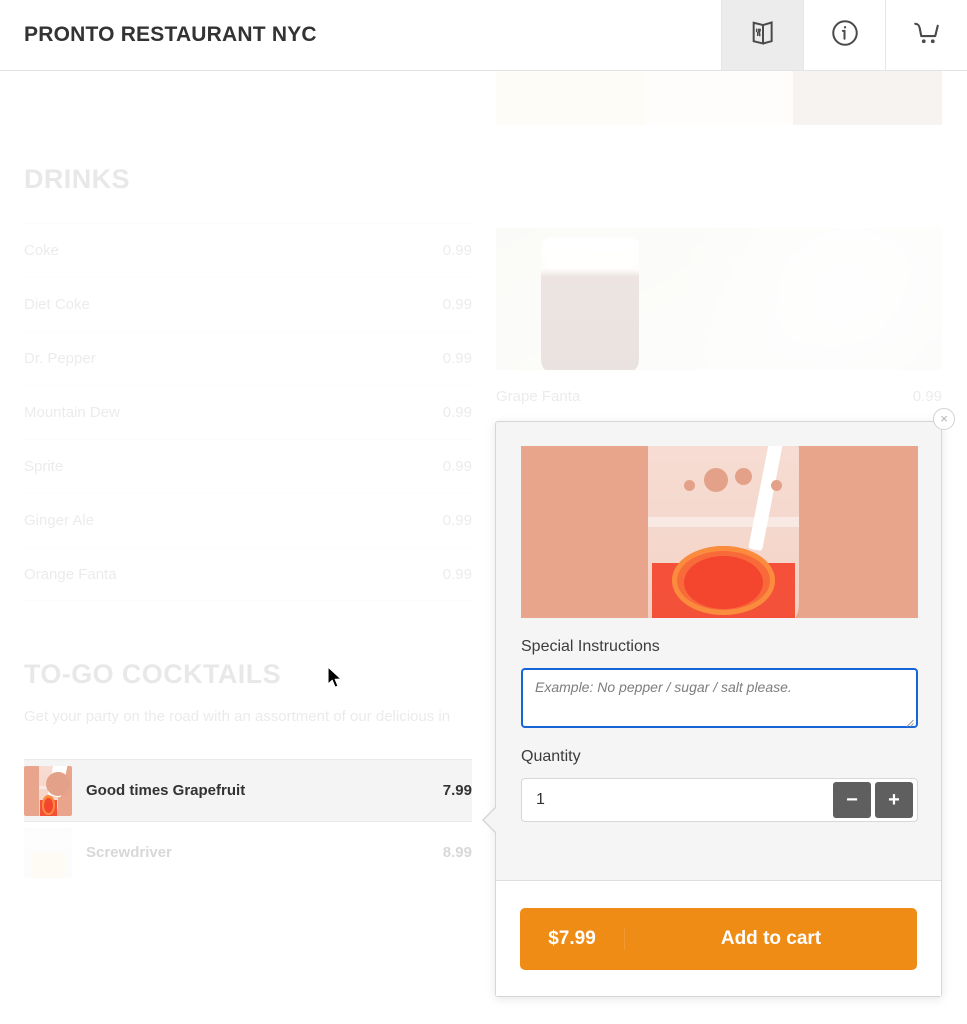 The width and height of the screenshot is (967, 1024). I want to click on grape-fanta-row: Grape Fanta 0.99, so click(719, 397).